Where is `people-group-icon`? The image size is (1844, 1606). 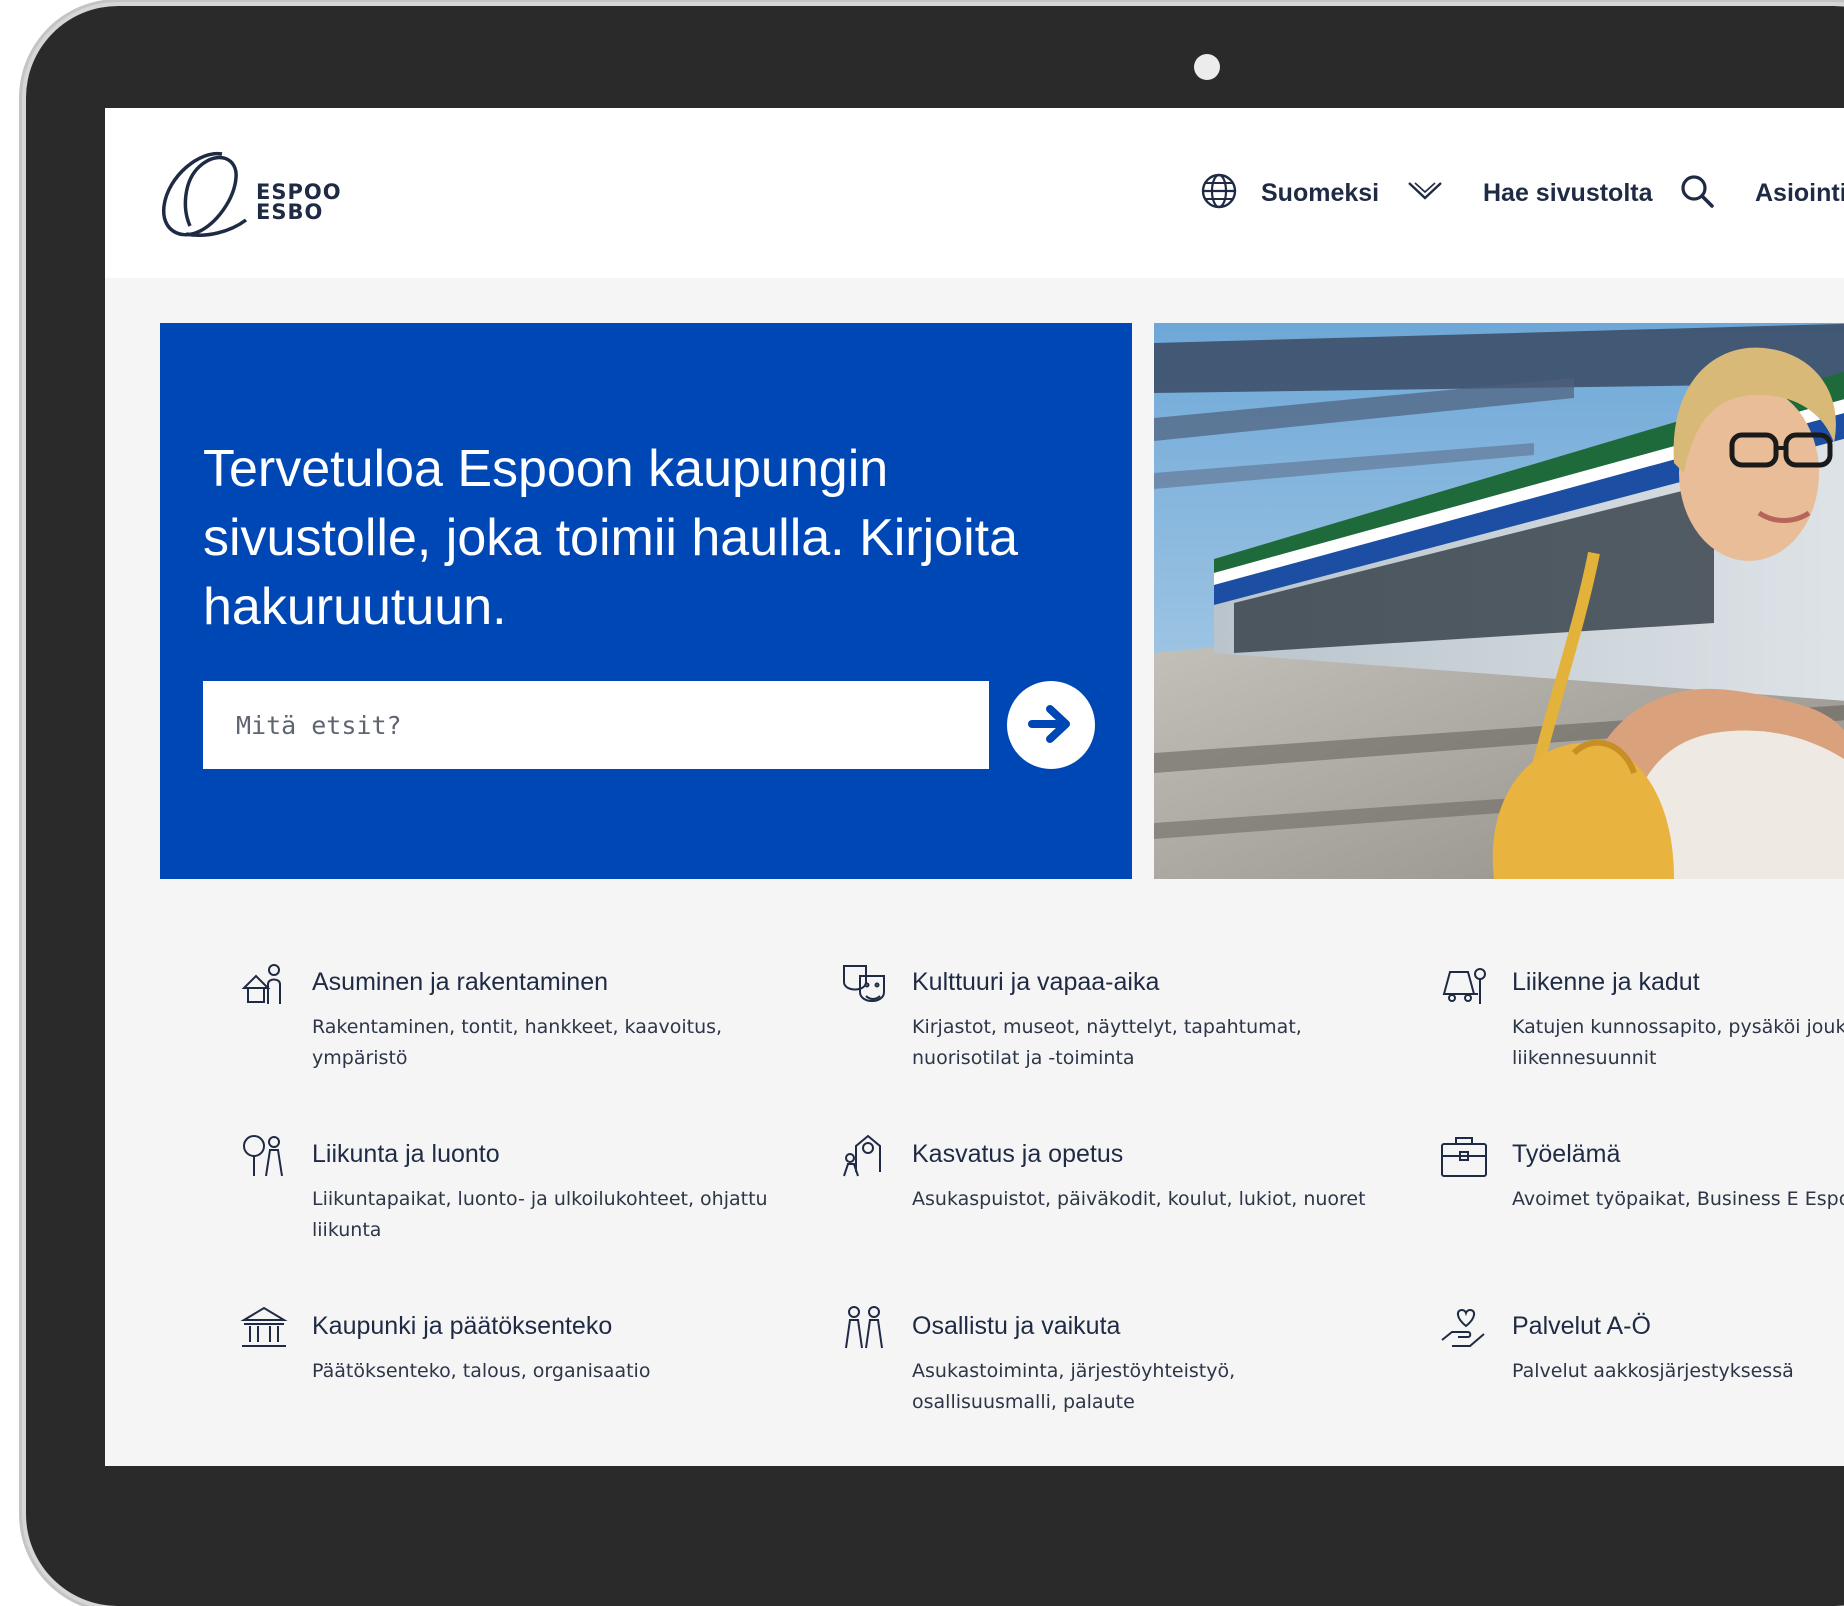 people-group-icon is located at coordinates (864, 1328).